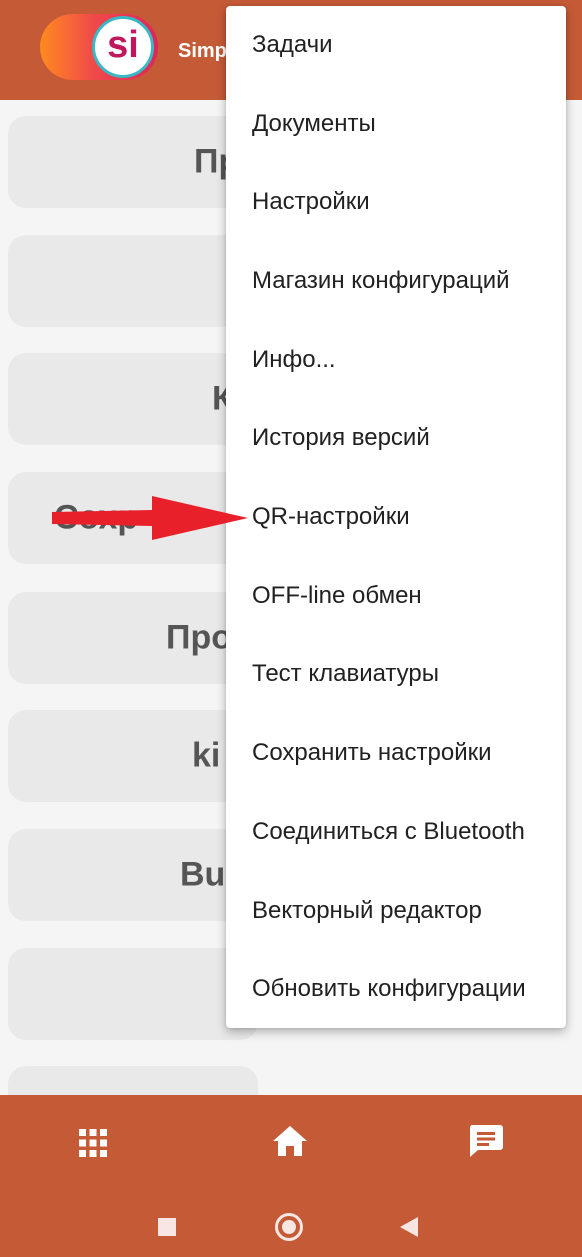 The width and height of the screenshot is (582, 1257). Describe the element at coordinates (345, 674) in the screenshot. I see `menu-item-keyboard-test: Тест клавиатуры` at that location.